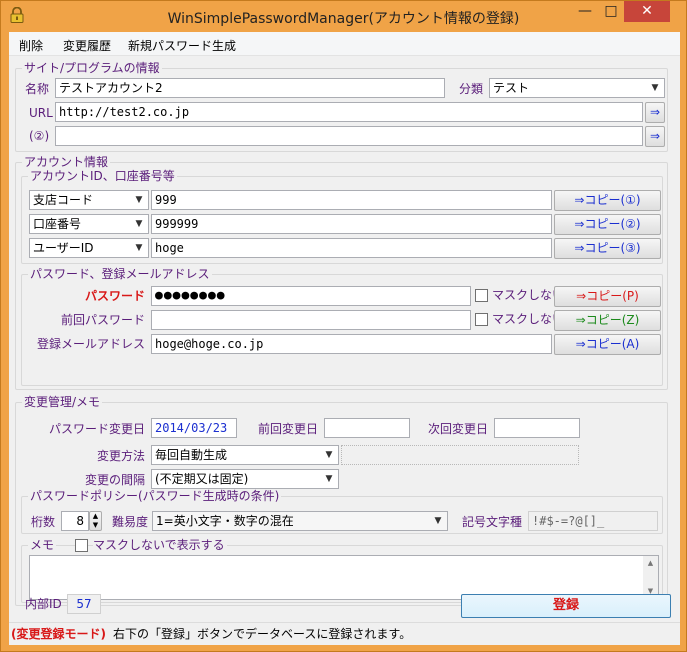 The width and height of the screenshot is (687, 652). What do you see at coordinates (75, 521) in the screenshot?
I see `digits-input: 8` at bounding box center [75, 521].